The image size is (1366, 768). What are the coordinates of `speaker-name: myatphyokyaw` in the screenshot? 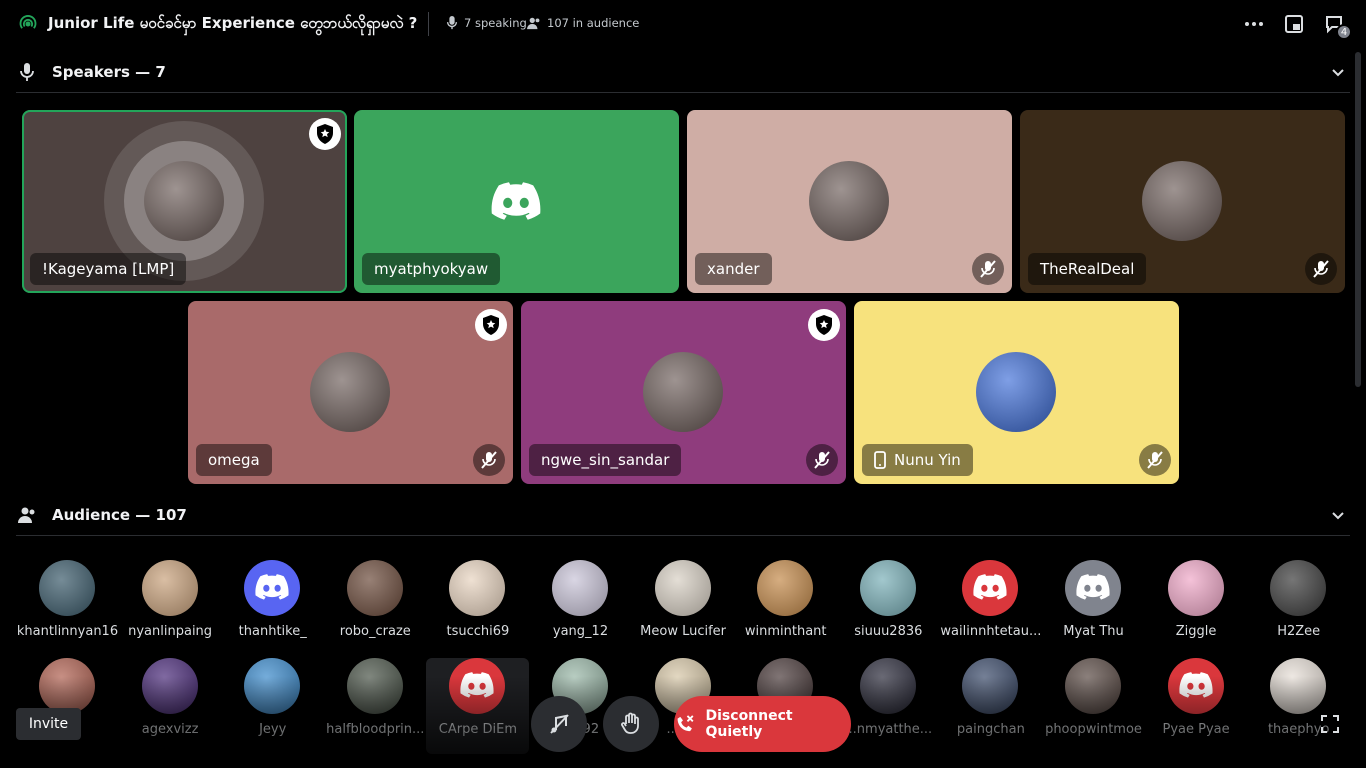 It's located at (431, 269).